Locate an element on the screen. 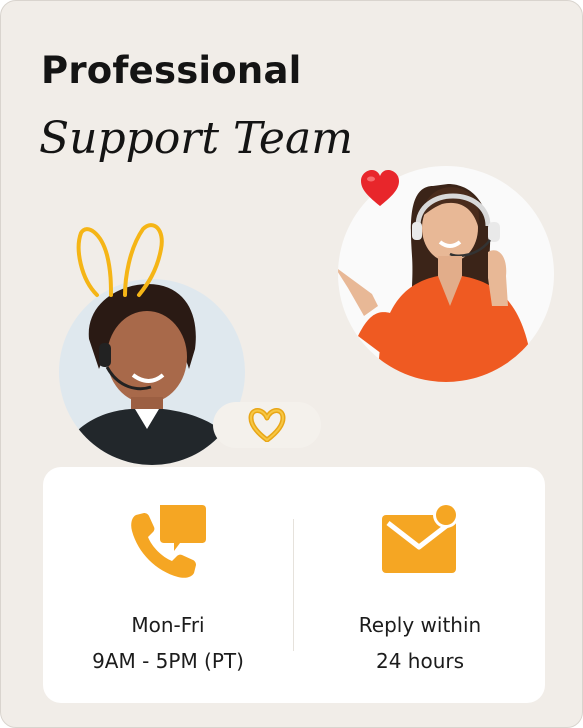  divider is located at coordinates (293, 585).